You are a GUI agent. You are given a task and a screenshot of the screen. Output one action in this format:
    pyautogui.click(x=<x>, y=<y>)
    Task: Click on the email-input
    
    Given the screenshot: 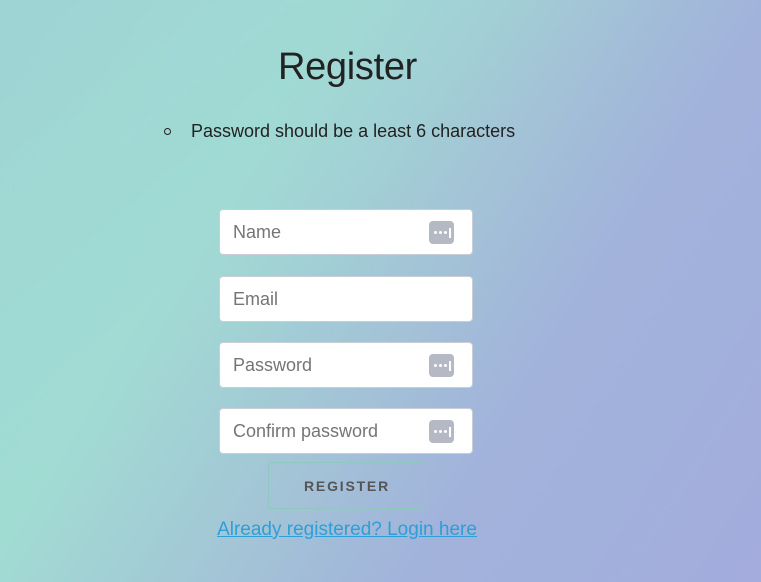 What is the action you would take?
    pyautogui.click(x=346, y=299)
    